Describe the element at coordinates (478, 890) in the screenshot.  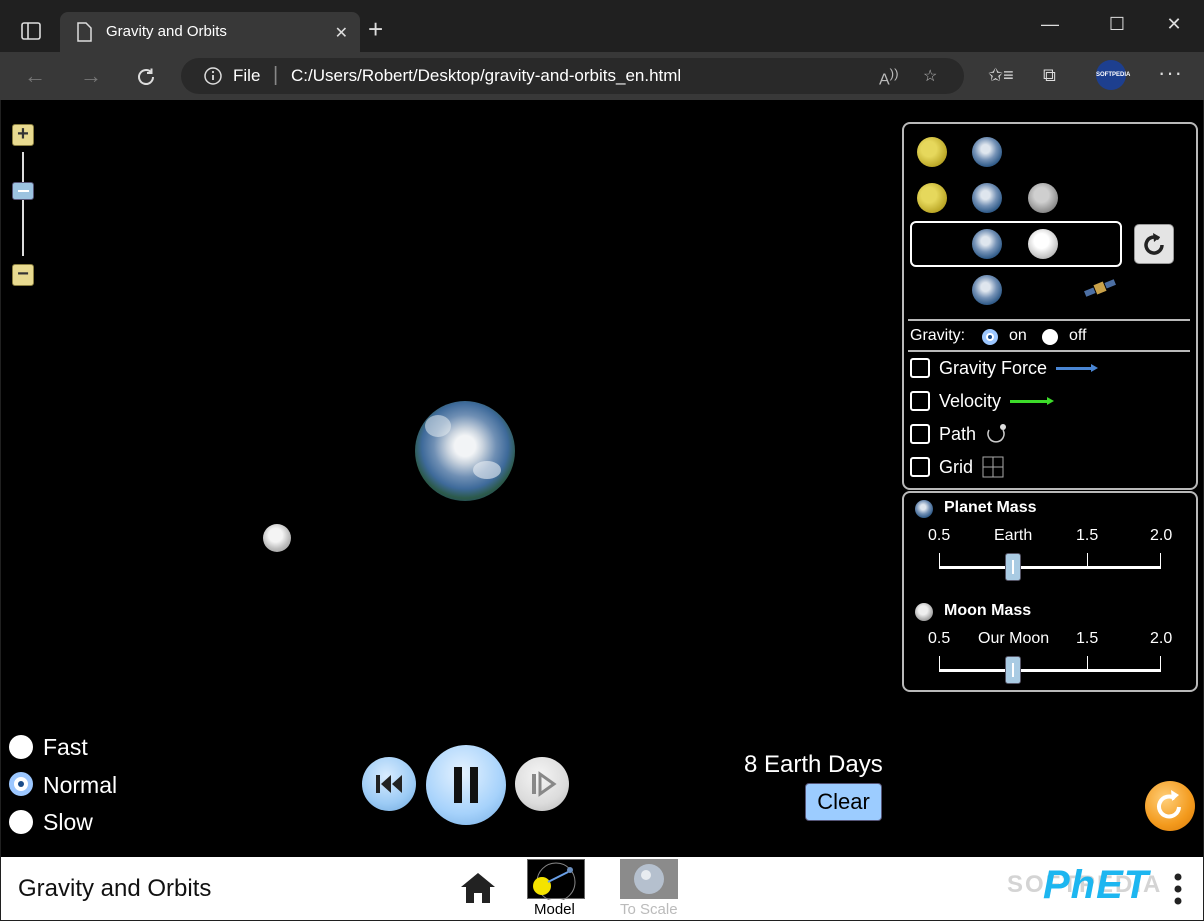
I see `home-button` at that location.